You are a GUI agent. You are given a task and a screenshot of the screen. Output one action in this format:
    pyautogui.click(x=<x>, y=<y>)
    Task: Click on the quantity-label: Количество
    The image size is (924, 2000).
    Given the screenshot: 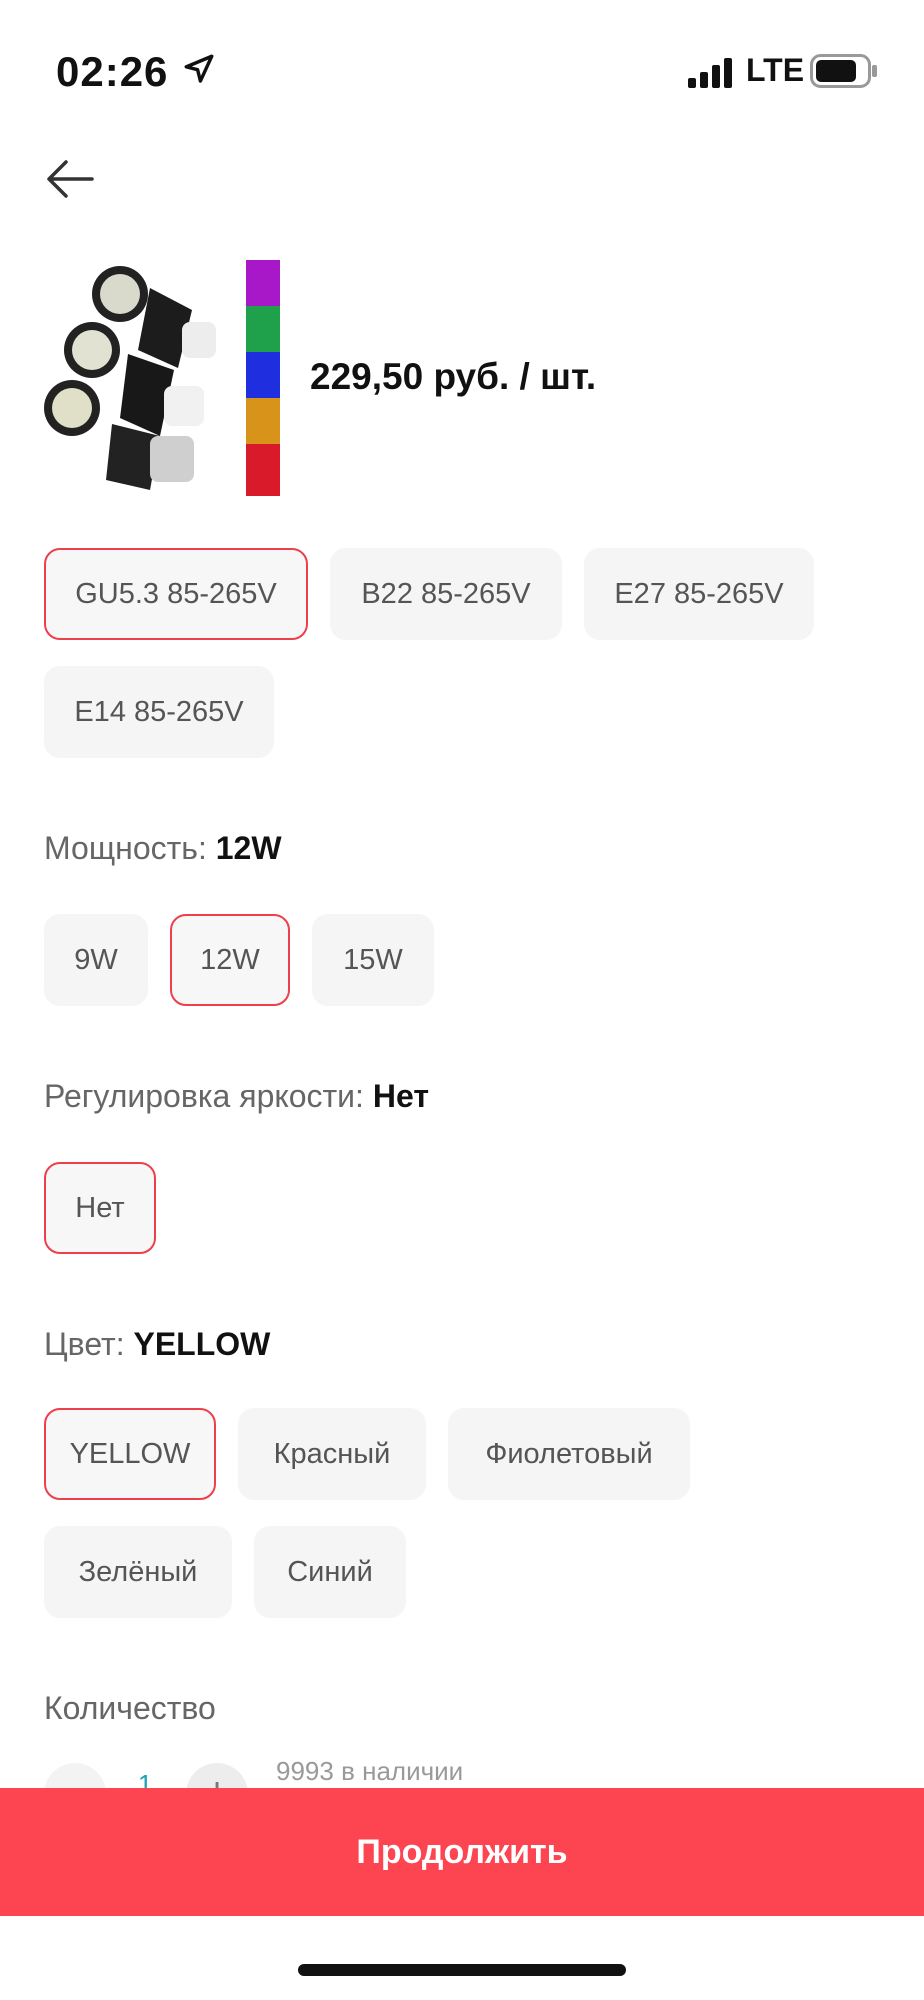 What is the action you would take?
    pyautogui.click(x=130, y=1708)
    